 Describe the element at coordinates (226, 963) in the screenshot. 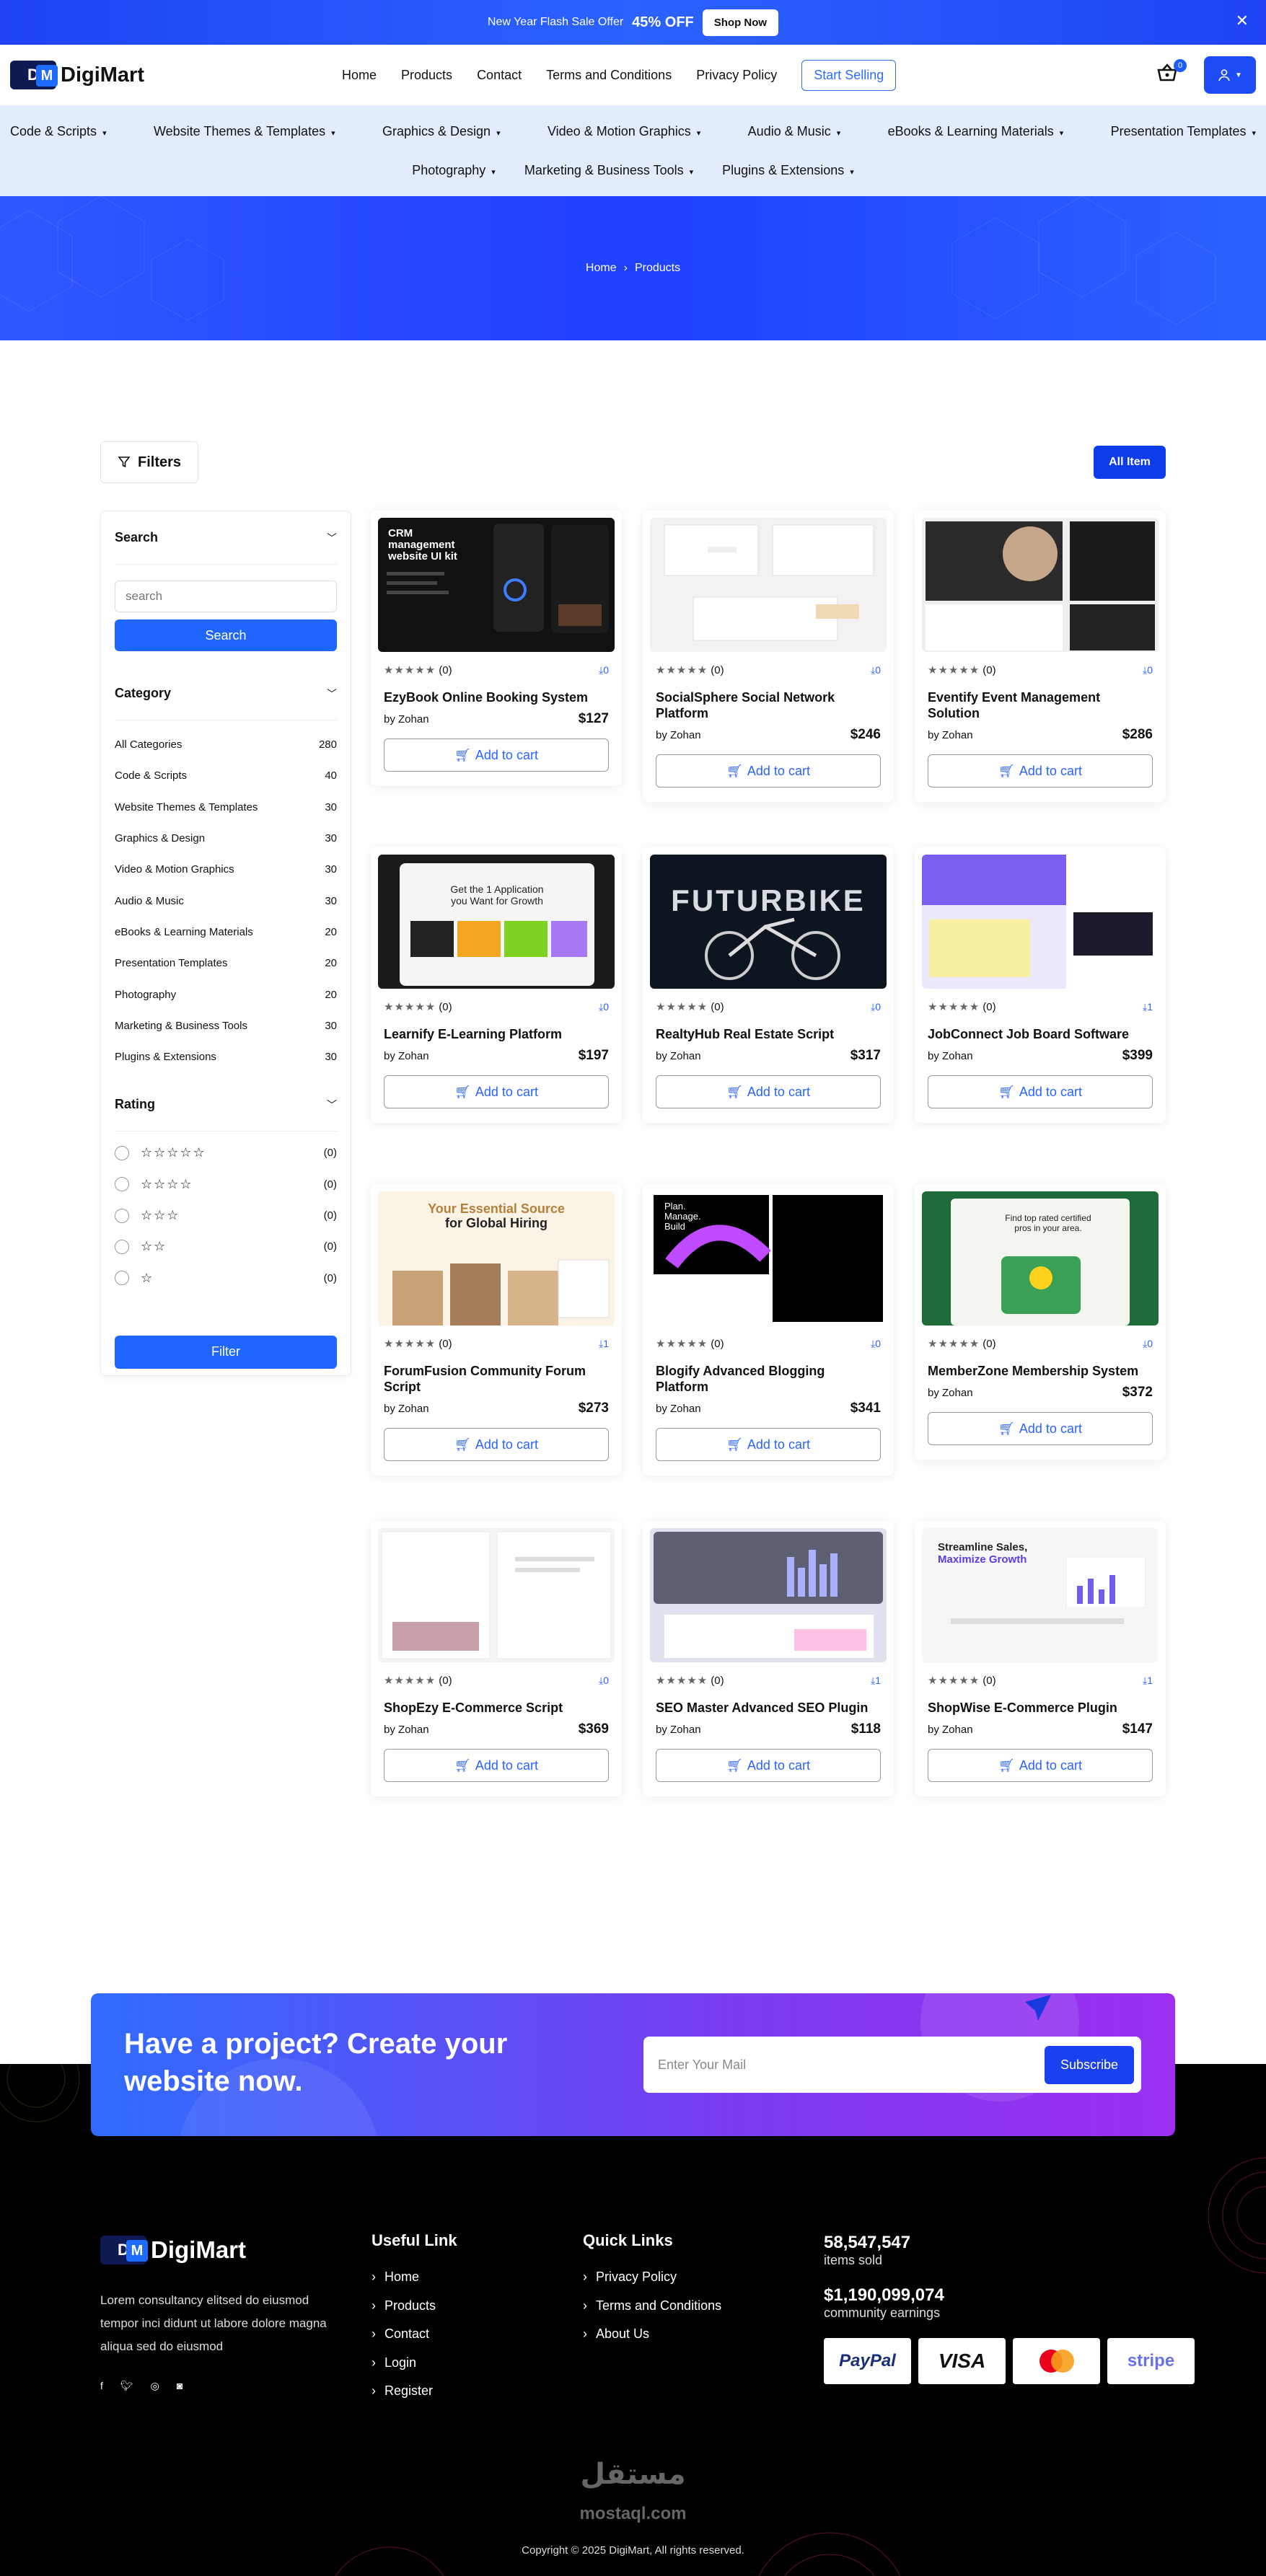

I see `category-filter-item: Presentation Templates 20` at that location.